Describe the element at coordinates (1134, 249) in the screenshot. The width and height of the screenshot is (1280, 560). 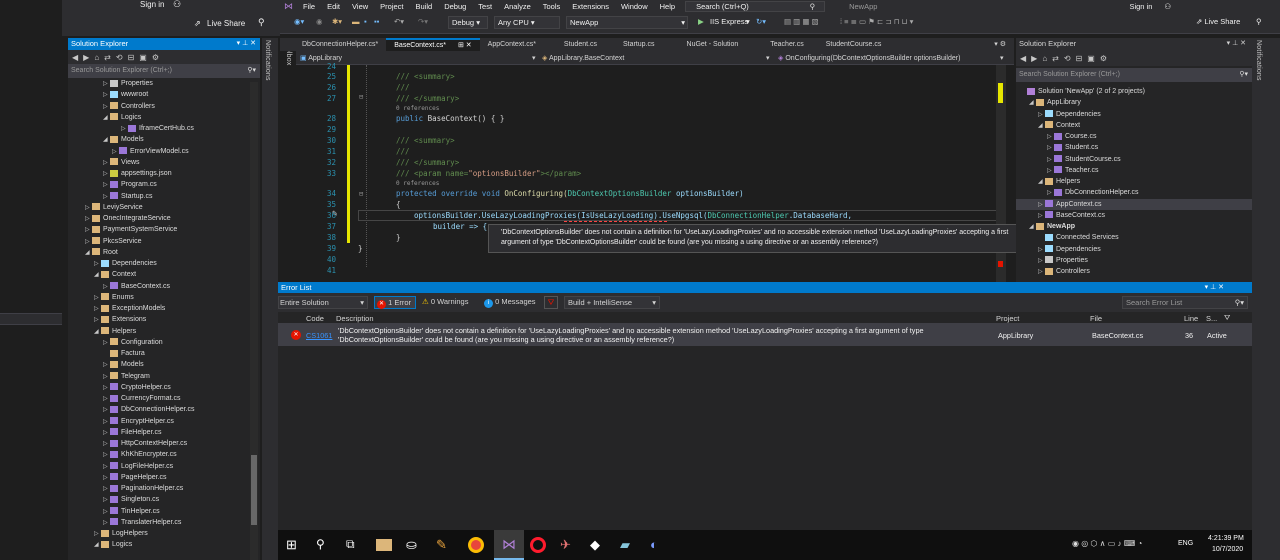
I see `right-tree-item: ▷ Dependencies` at that location.